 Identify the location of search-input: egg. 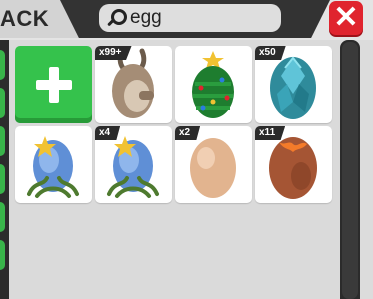
(190, 18).